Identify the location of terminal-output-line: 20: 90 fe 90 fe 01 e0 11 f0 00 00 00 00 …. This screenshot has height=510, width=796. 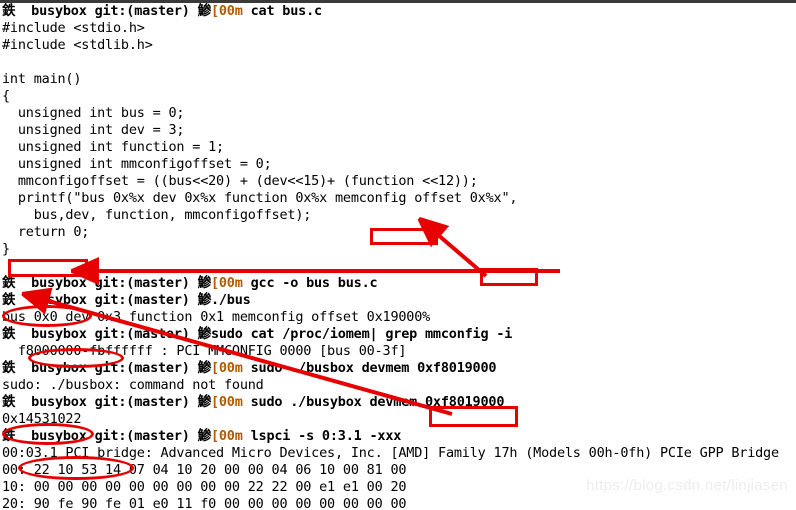
(204, 503).